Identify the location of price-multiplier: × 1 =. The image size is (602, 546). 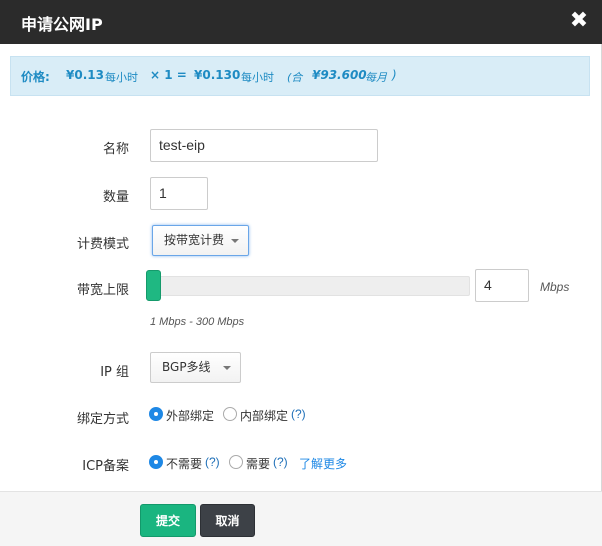
(168, 75).